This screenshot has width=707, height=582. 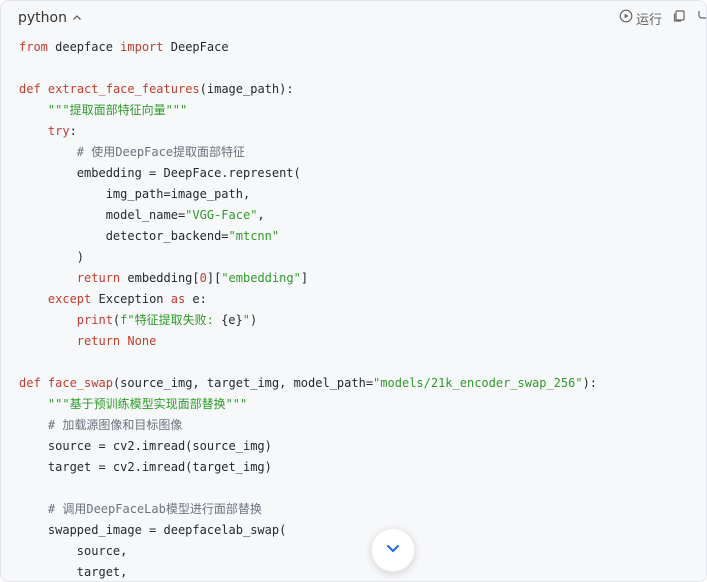 I want to click on code-token: swapped_image = deepfacelab_swap(, so click(x=153, y=530).